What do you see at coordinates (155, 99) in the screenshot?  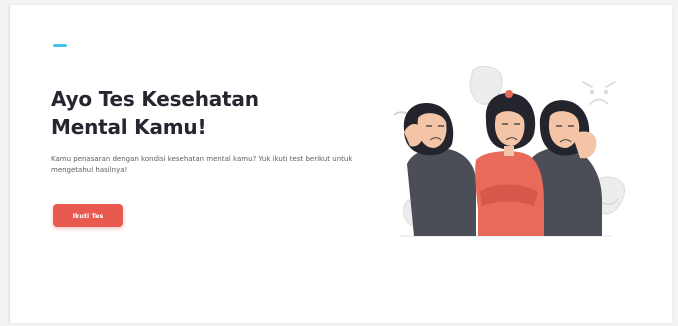 I see `hero-heading-line-1: Ayo Tes Kesehatan` at bounding box center [155, 99].